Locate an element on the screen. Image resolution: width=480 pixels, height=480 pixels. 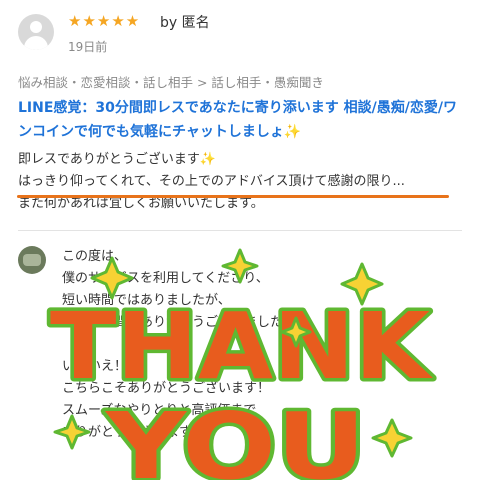
reviewer-avatar is located at coordinates (36, 32).